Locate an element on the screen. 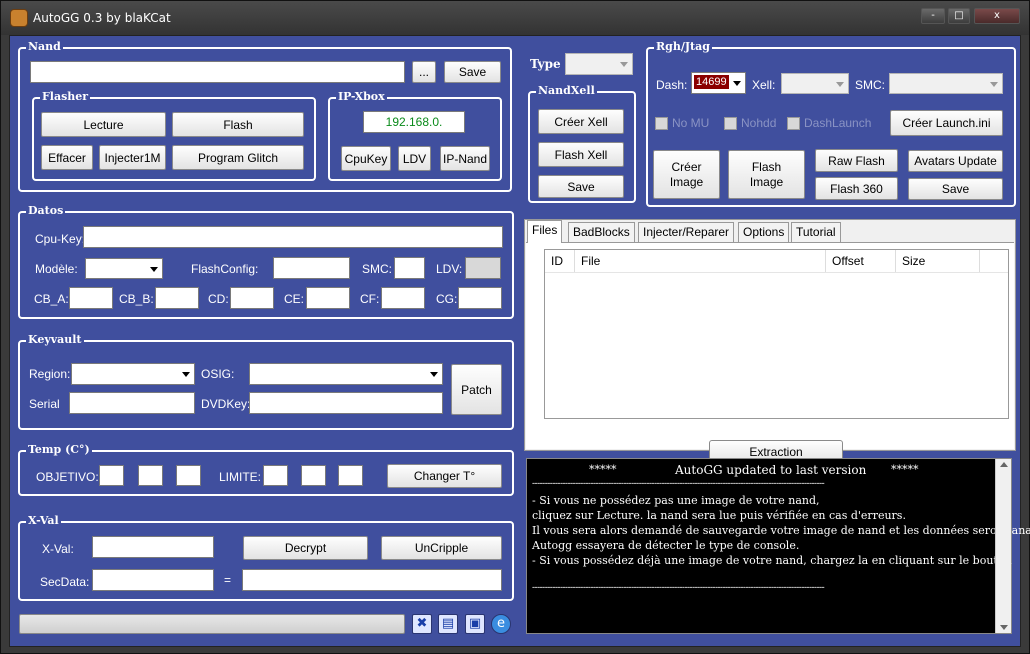 Image resolution: width=1030 pixels, height=654 pixels. datos-ldv-input is located at coordinates (483, 268).